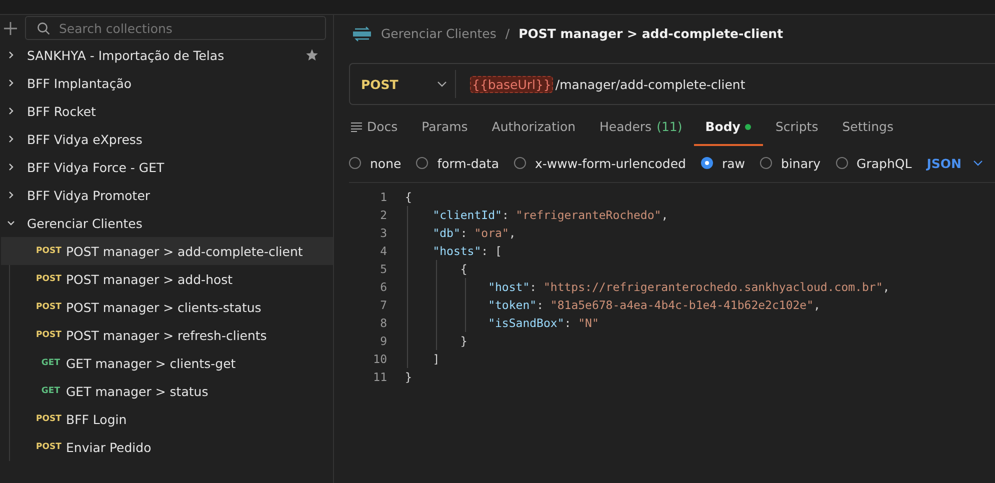 The width and height of the screenshot is (995, 483). I want to click on code-line: "hosts": [, so click(467, 251).